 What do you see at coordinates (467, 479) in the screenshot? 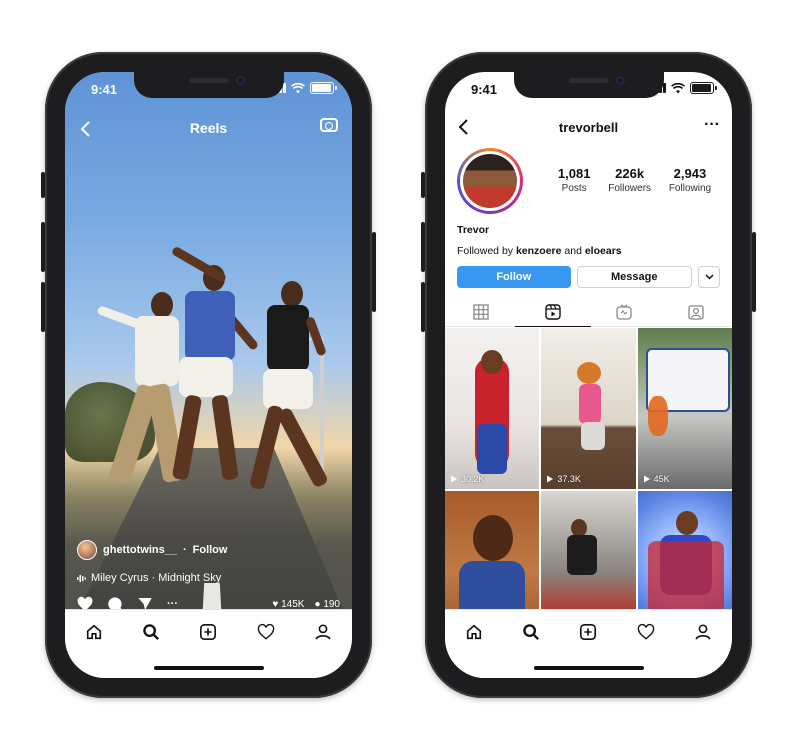
I see `view-count: 30.2K` at bounding box center [467, 479].